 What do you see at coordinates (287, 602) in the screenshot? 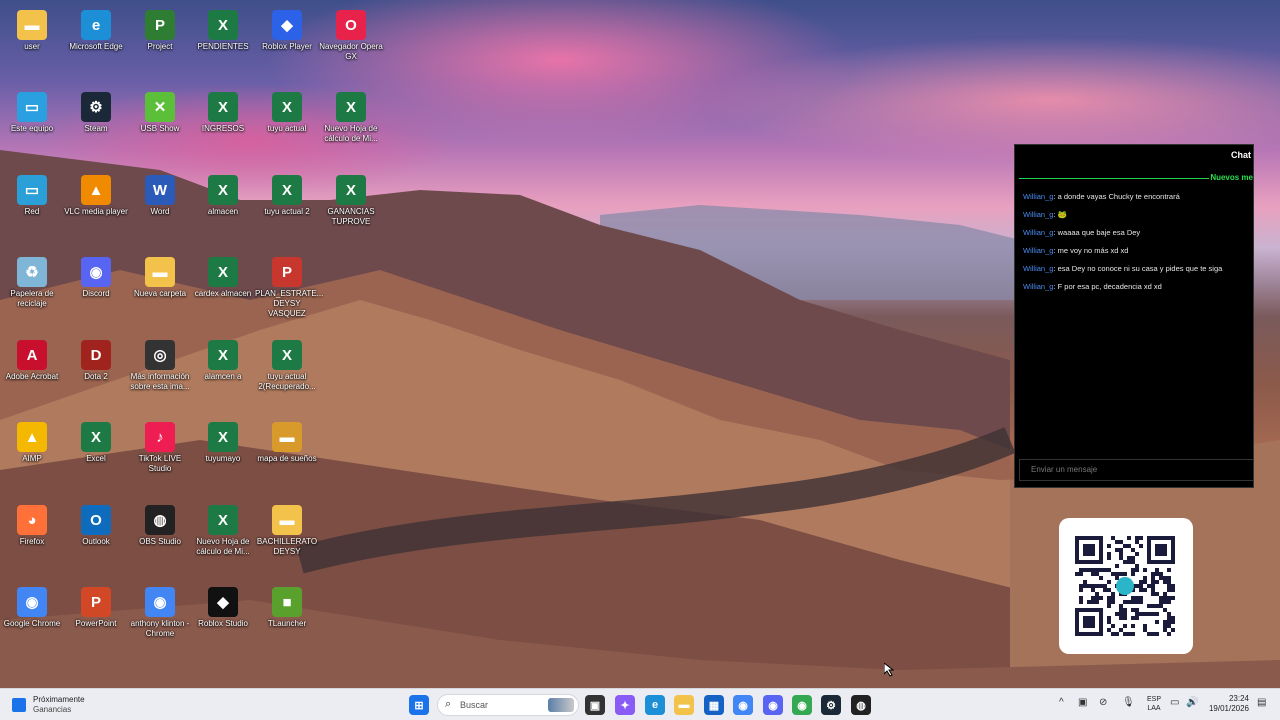
I see `tlauncher-icon: ■` at bounding box center [287, 602].